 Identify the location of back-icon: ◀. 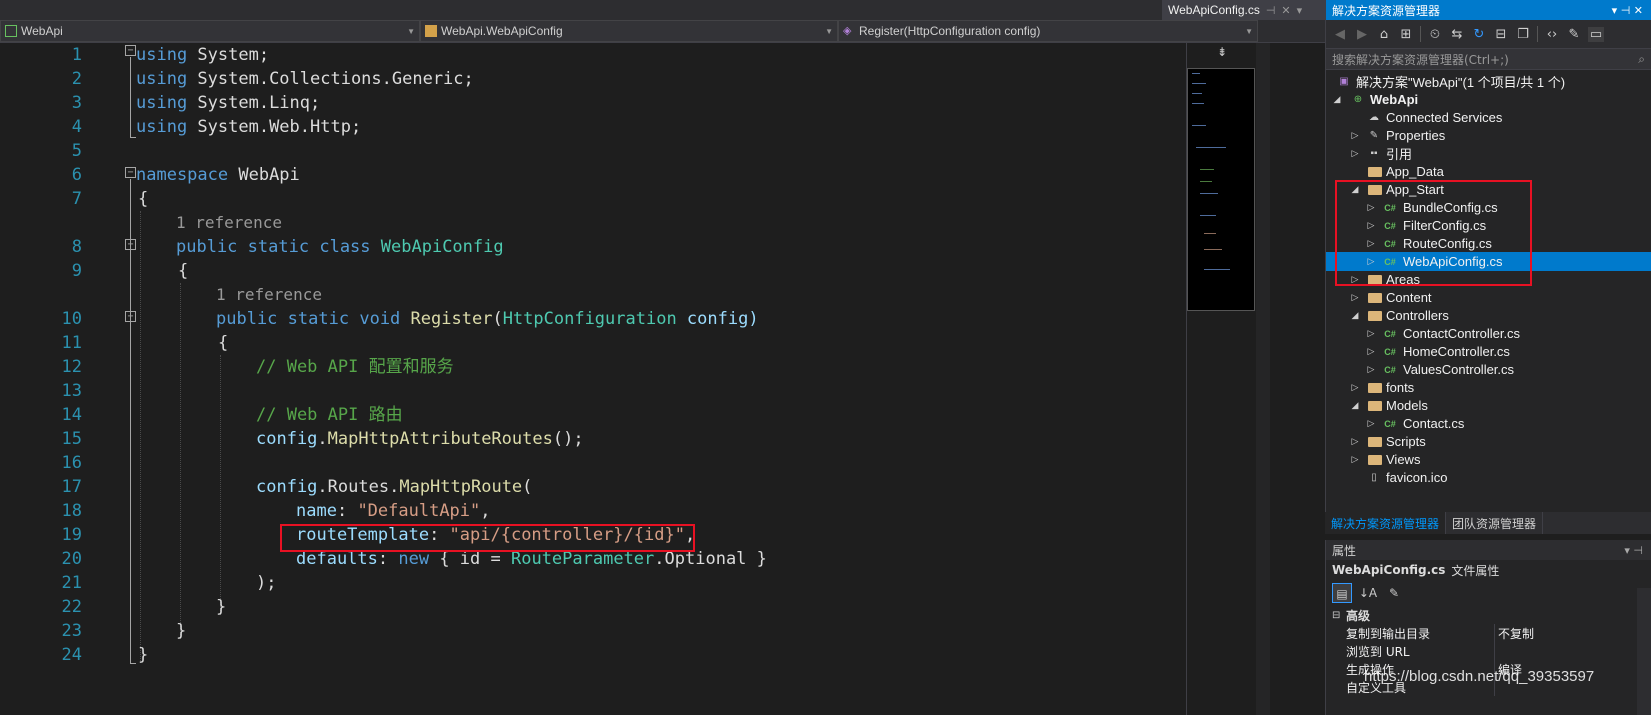
(1340, 34).